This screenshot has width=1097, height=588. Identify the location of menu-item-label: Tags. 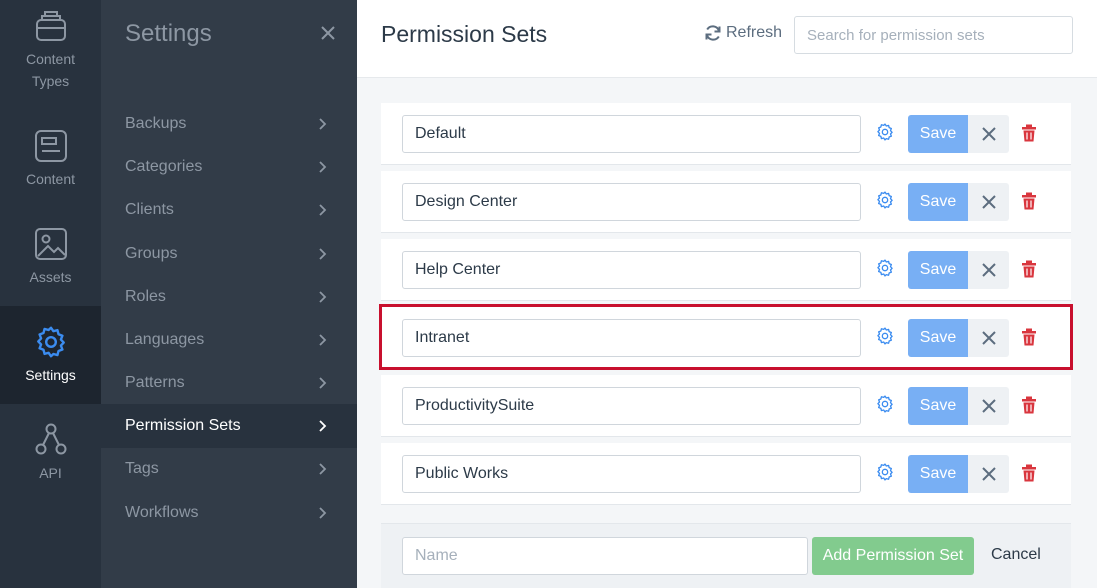
(142, 468).